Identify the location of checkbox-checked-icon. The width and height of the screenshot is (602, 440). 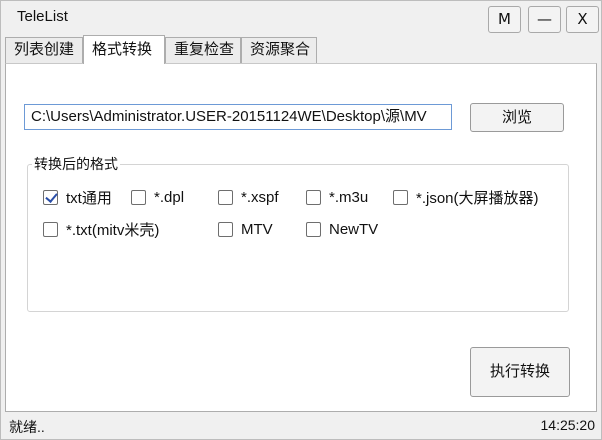
(50, 197).